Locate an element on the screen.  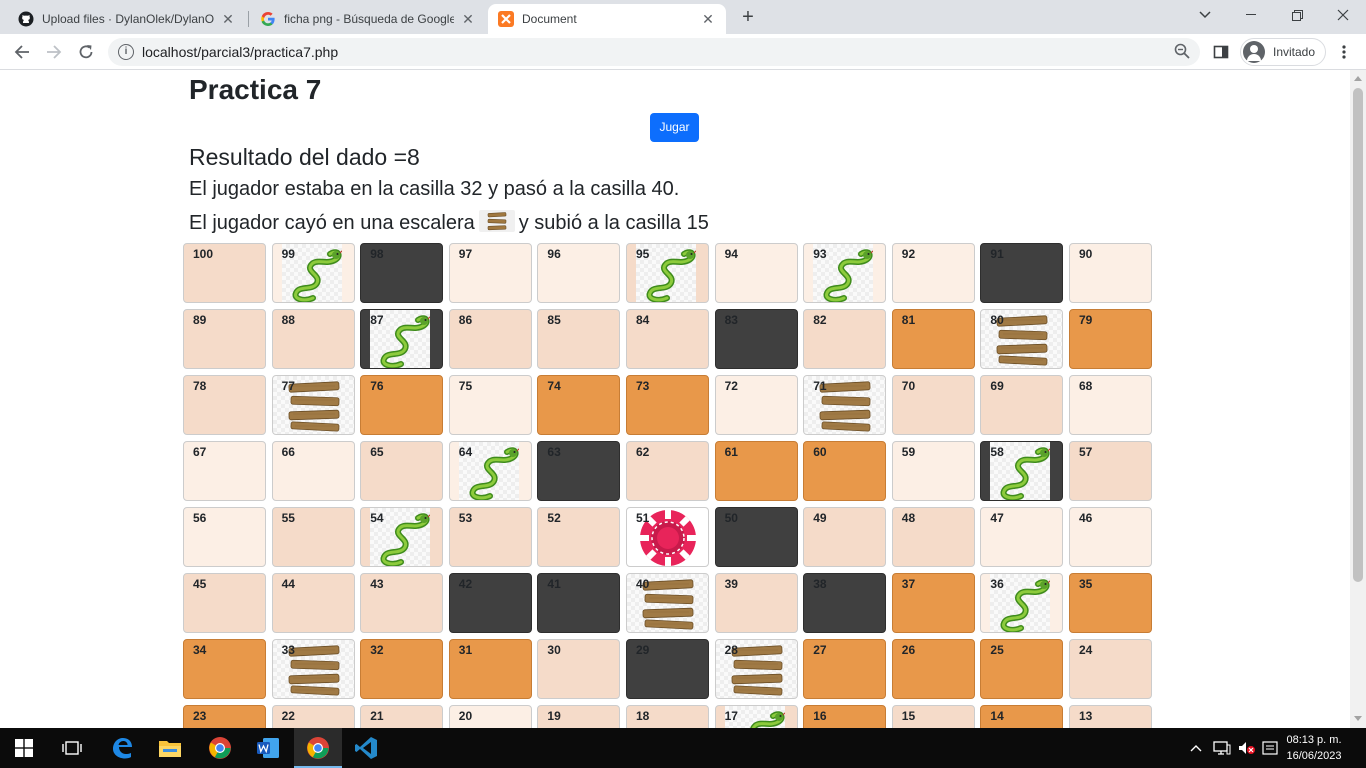
board-cell: 68 is located at coordinates (1110, 405).